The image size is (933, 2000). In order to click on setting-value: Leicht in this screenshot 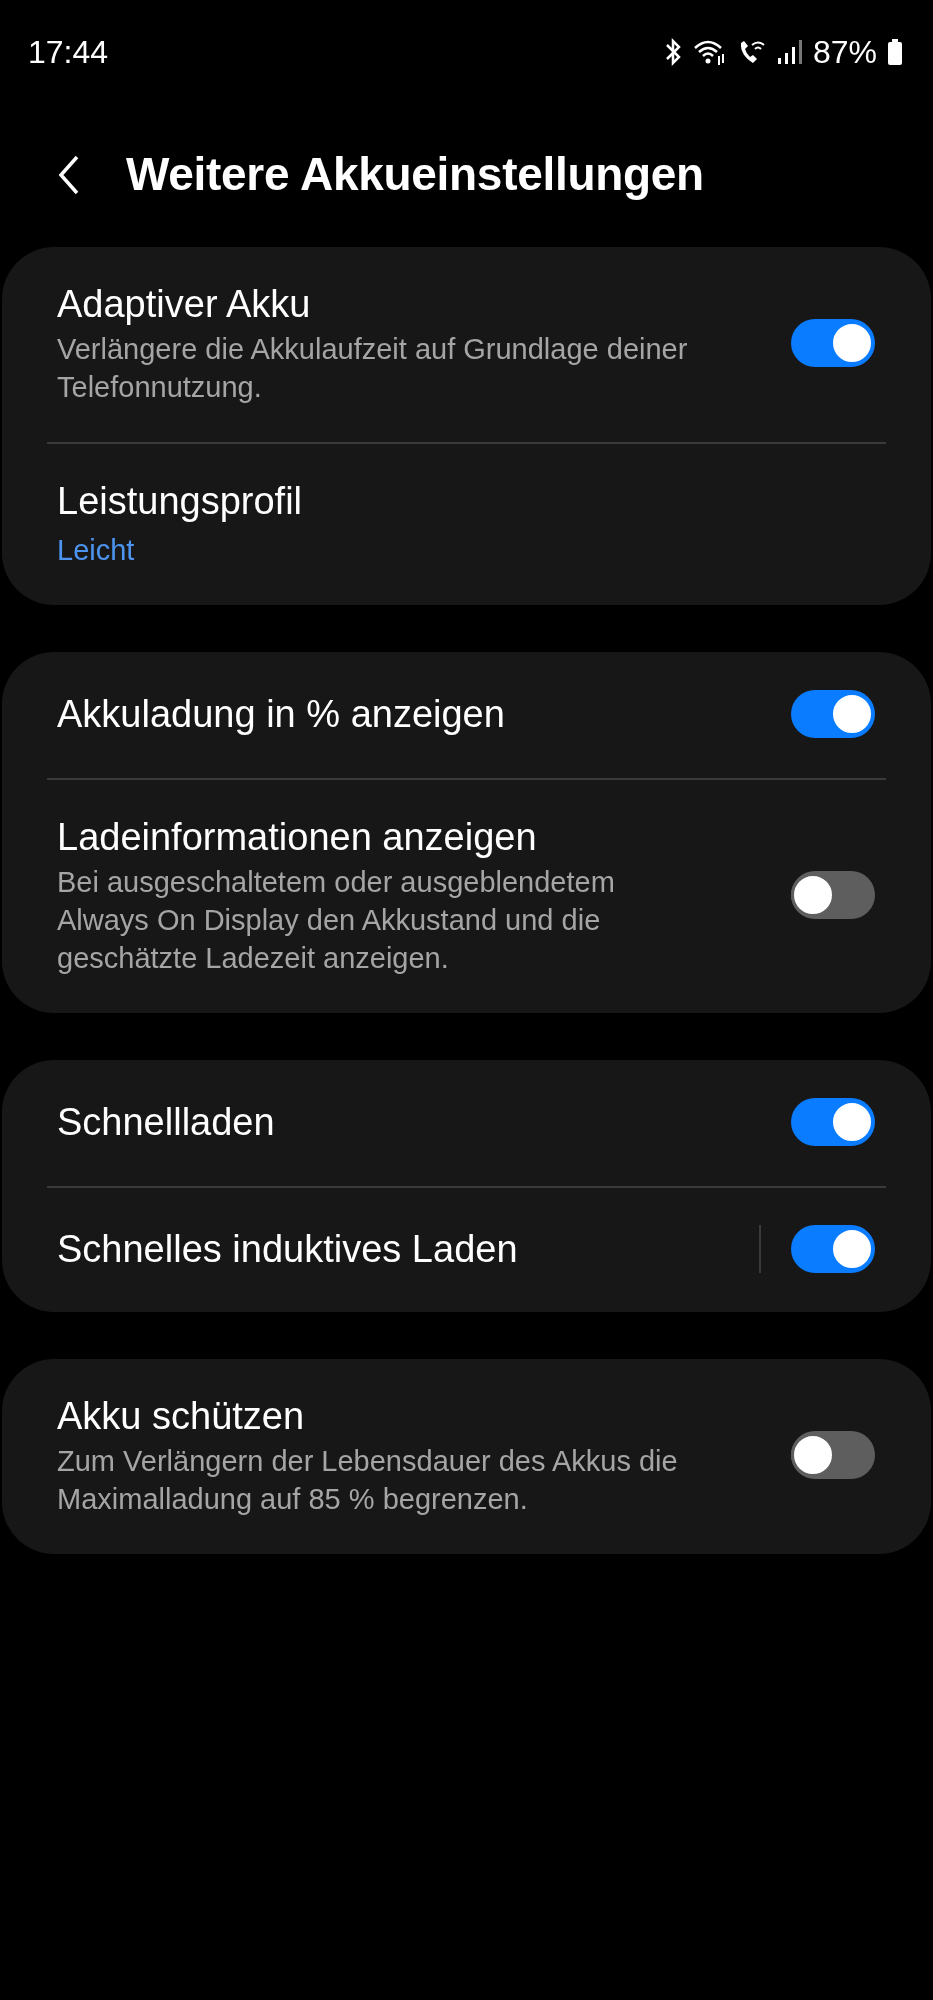, I will do `click(96, 550)`.